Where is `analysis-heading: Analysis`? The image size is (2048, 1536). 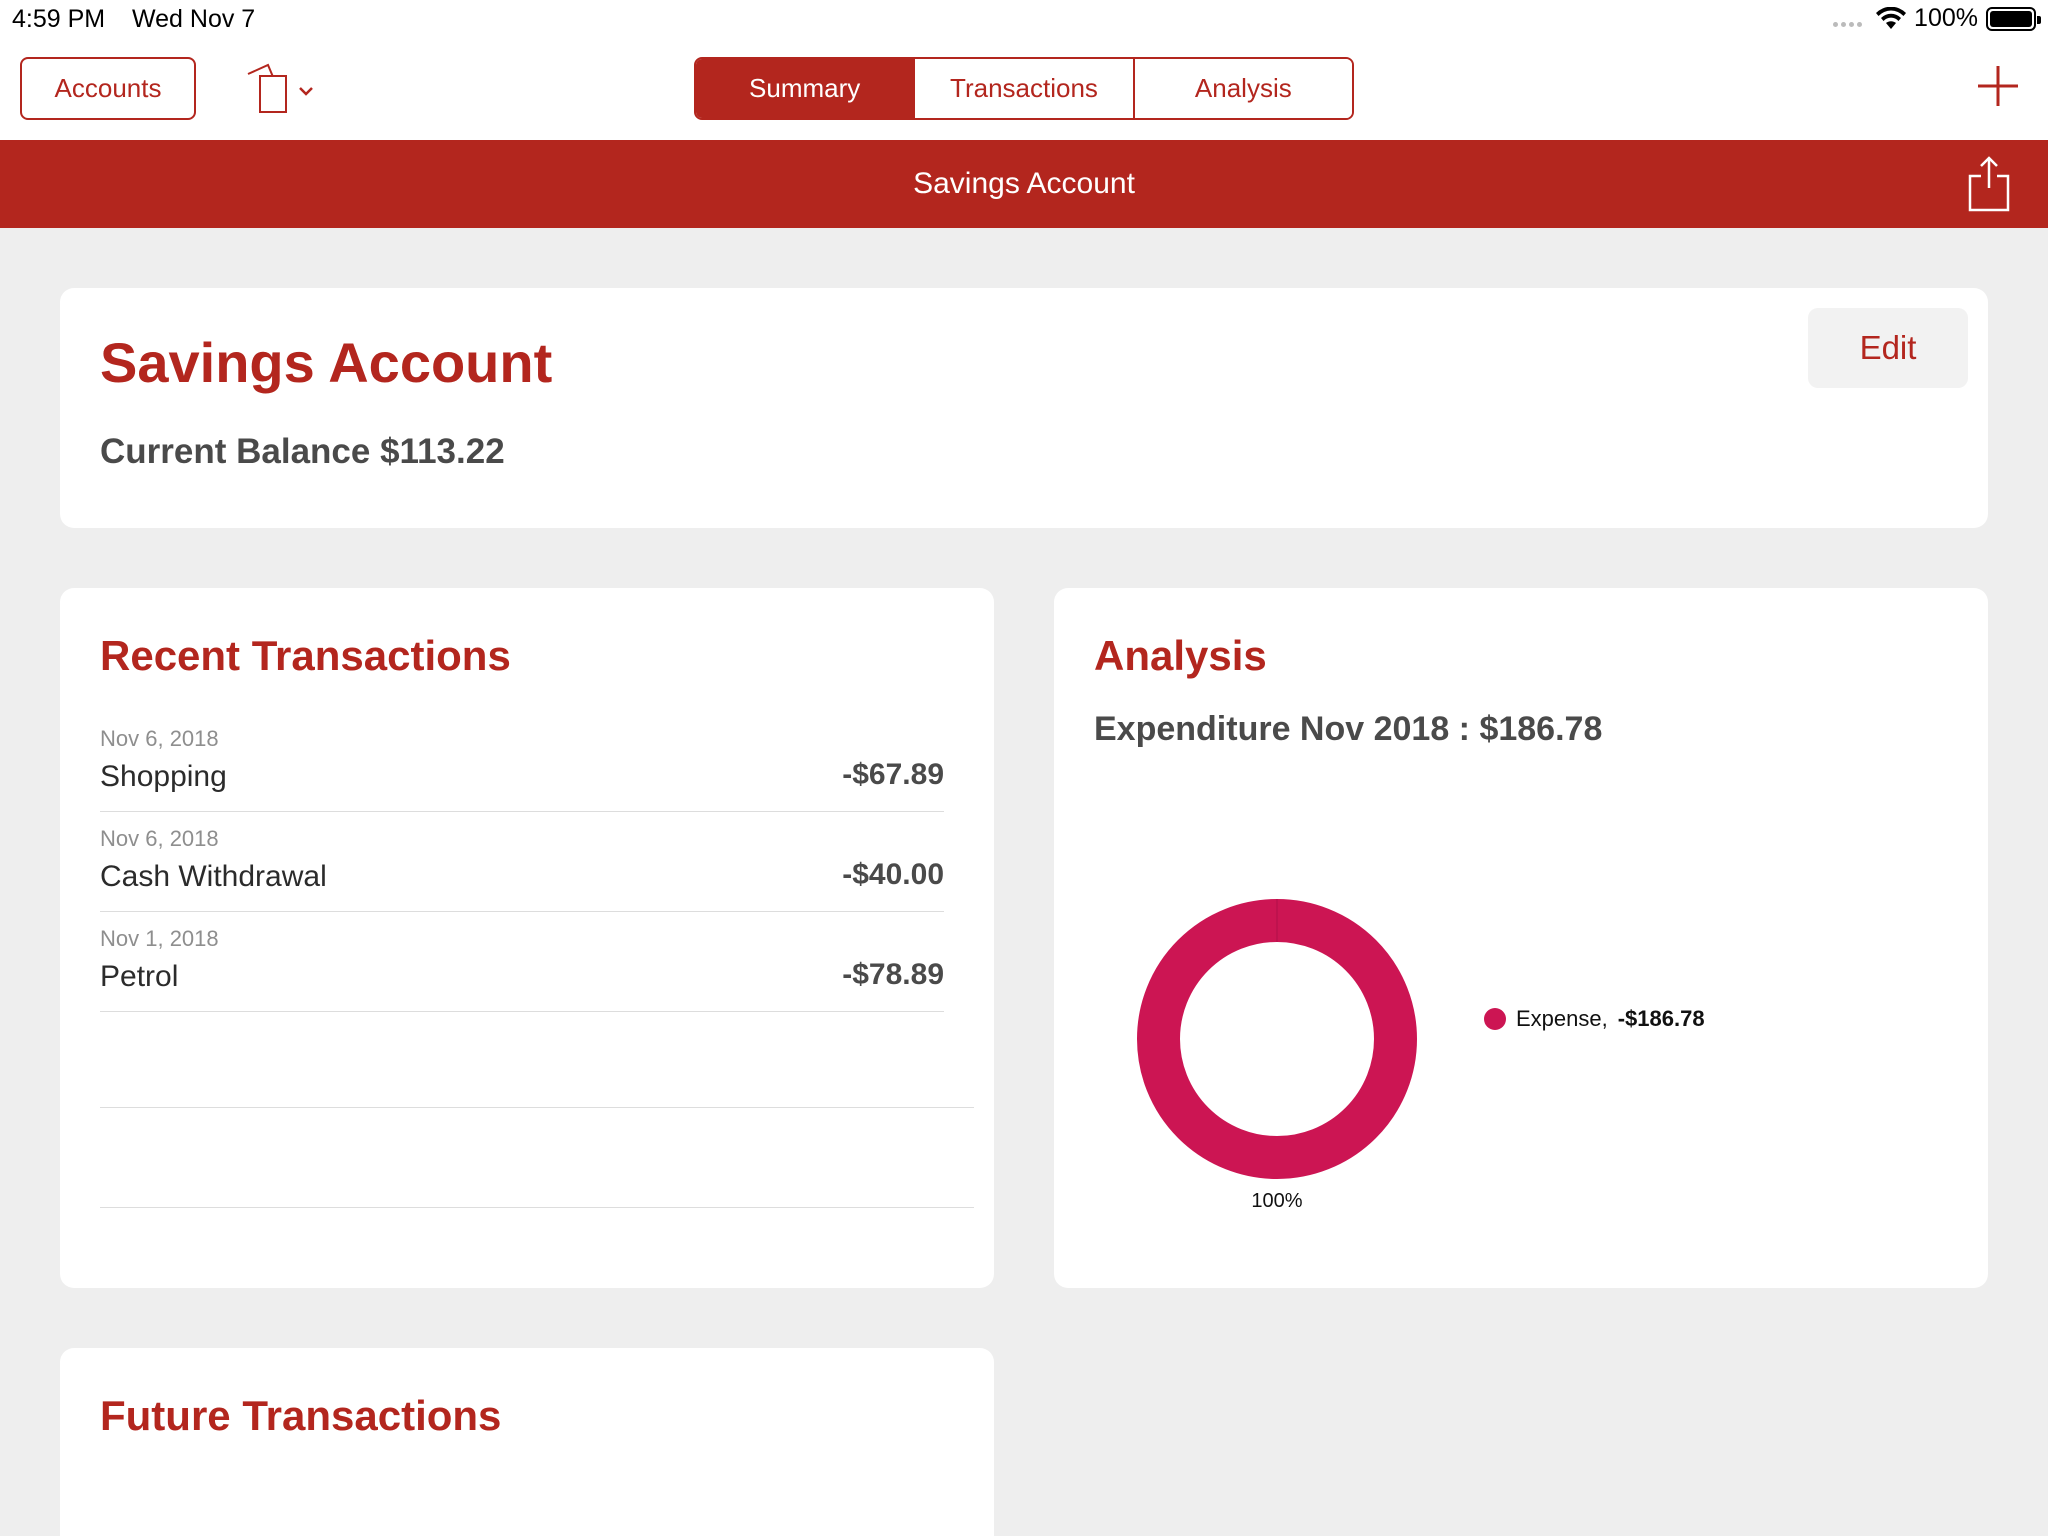
analysis-heading: Analysis is located at coordinates (1180, 655).